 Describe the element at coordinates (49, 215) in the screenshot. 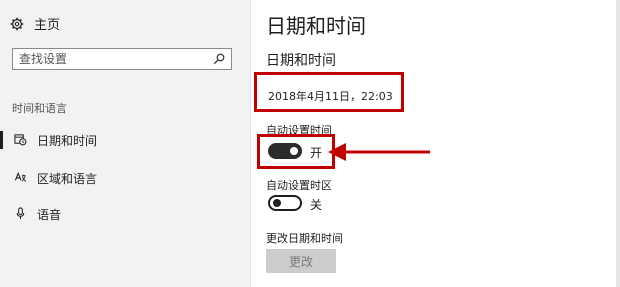

I see `sidebar-item-label: 语音` at that location.